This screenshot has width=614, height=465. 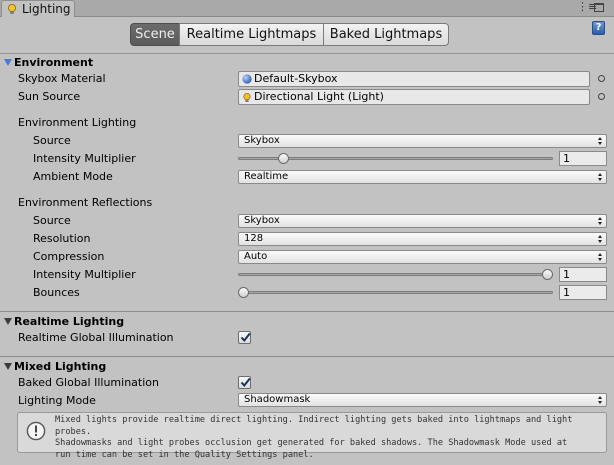 I want to click on resolution-label: Resolution, so click(x=62, y=238).